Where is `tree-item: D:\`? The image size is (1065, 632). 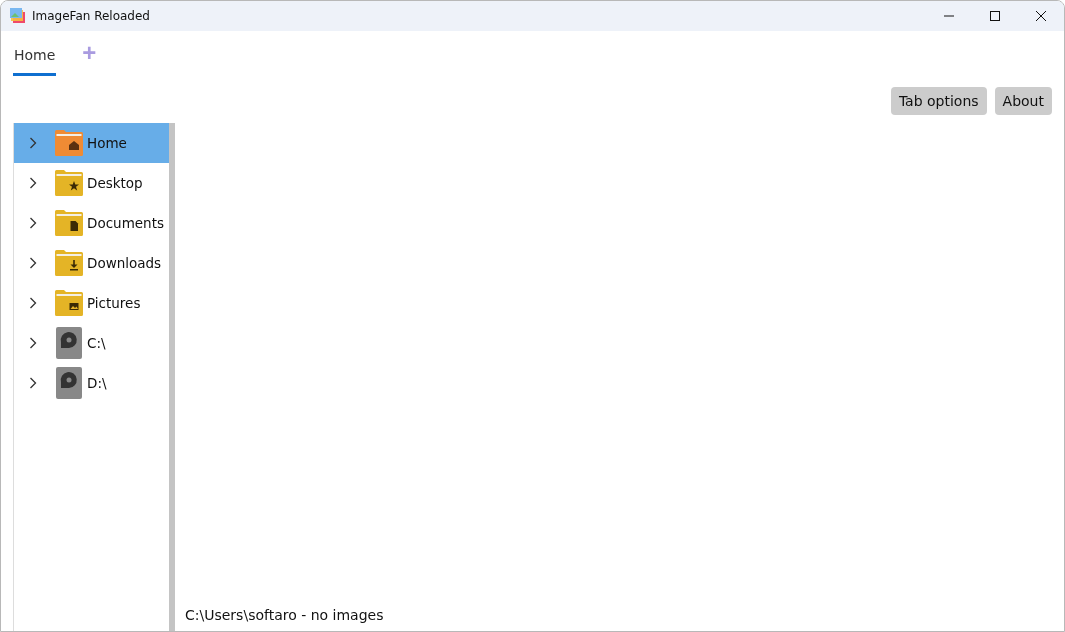 tree-item: D:\ is located at coordinates (91, 383).